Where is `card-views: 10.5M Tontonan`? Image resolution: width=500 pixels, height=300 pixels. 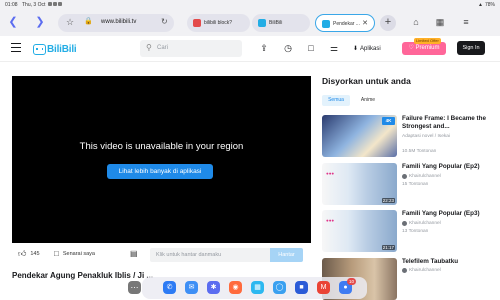 card-views: 10.5M Tontonan is located at coordinates (419, 151).